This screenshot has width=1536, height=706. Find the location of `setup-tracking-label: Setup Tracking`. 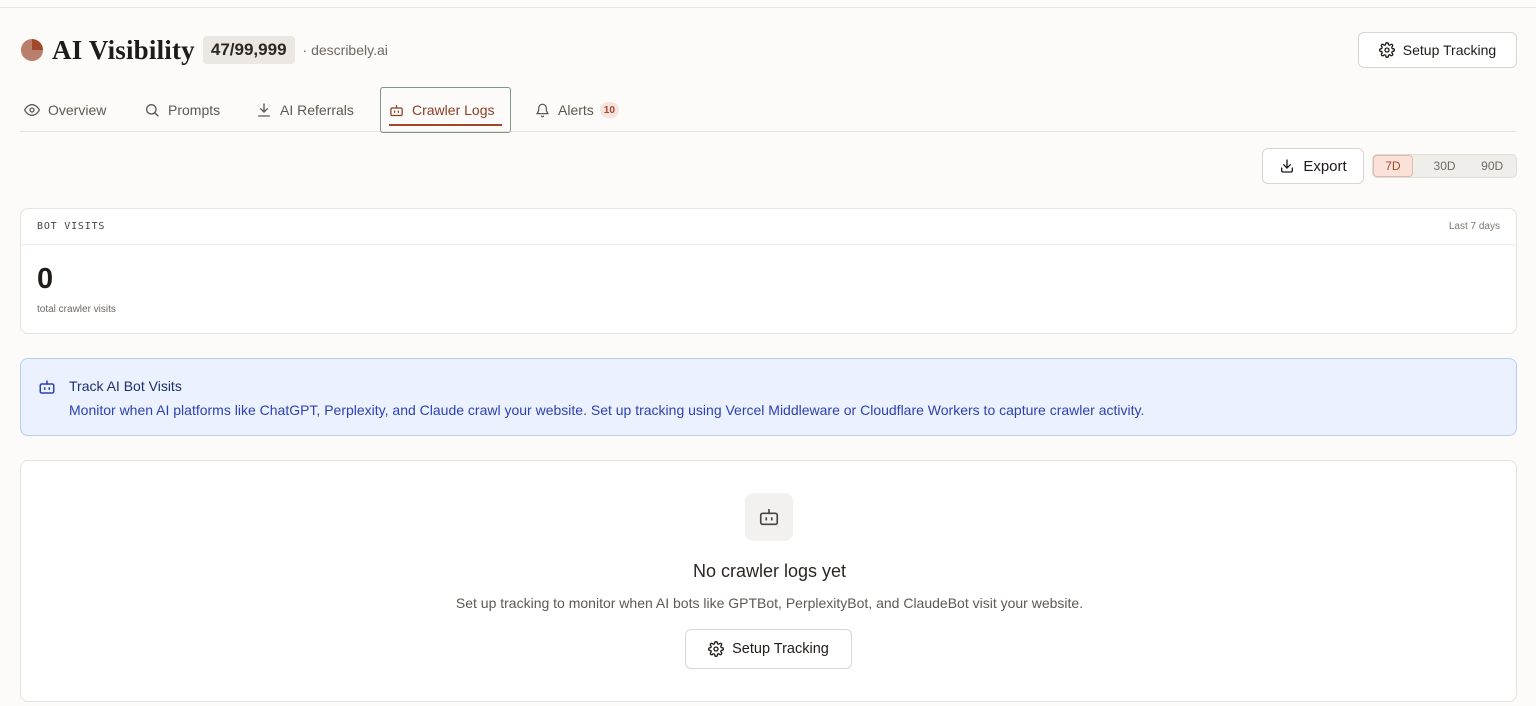

setup-tracking-label: Setup Tracking is located at coordinates (1449, 50).